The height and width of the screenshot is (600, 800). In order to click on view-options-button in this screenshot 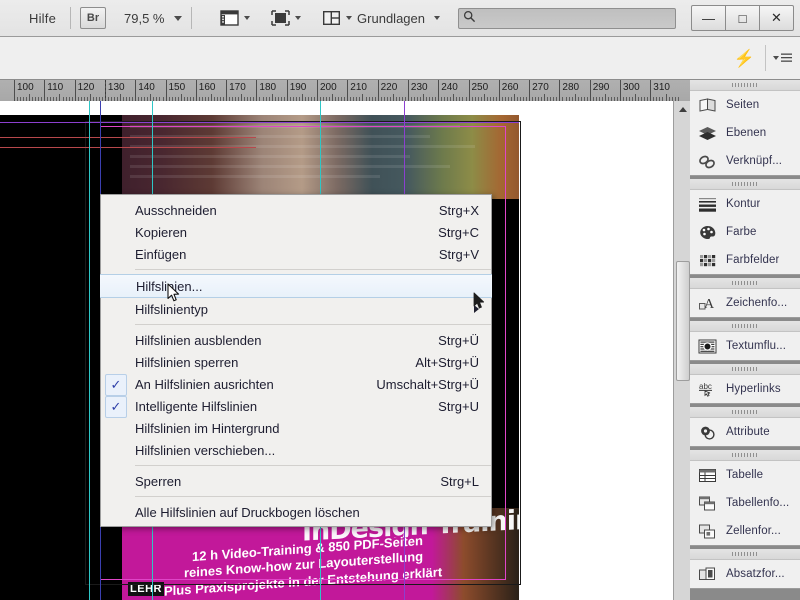, I will do `click(235, 18)`.